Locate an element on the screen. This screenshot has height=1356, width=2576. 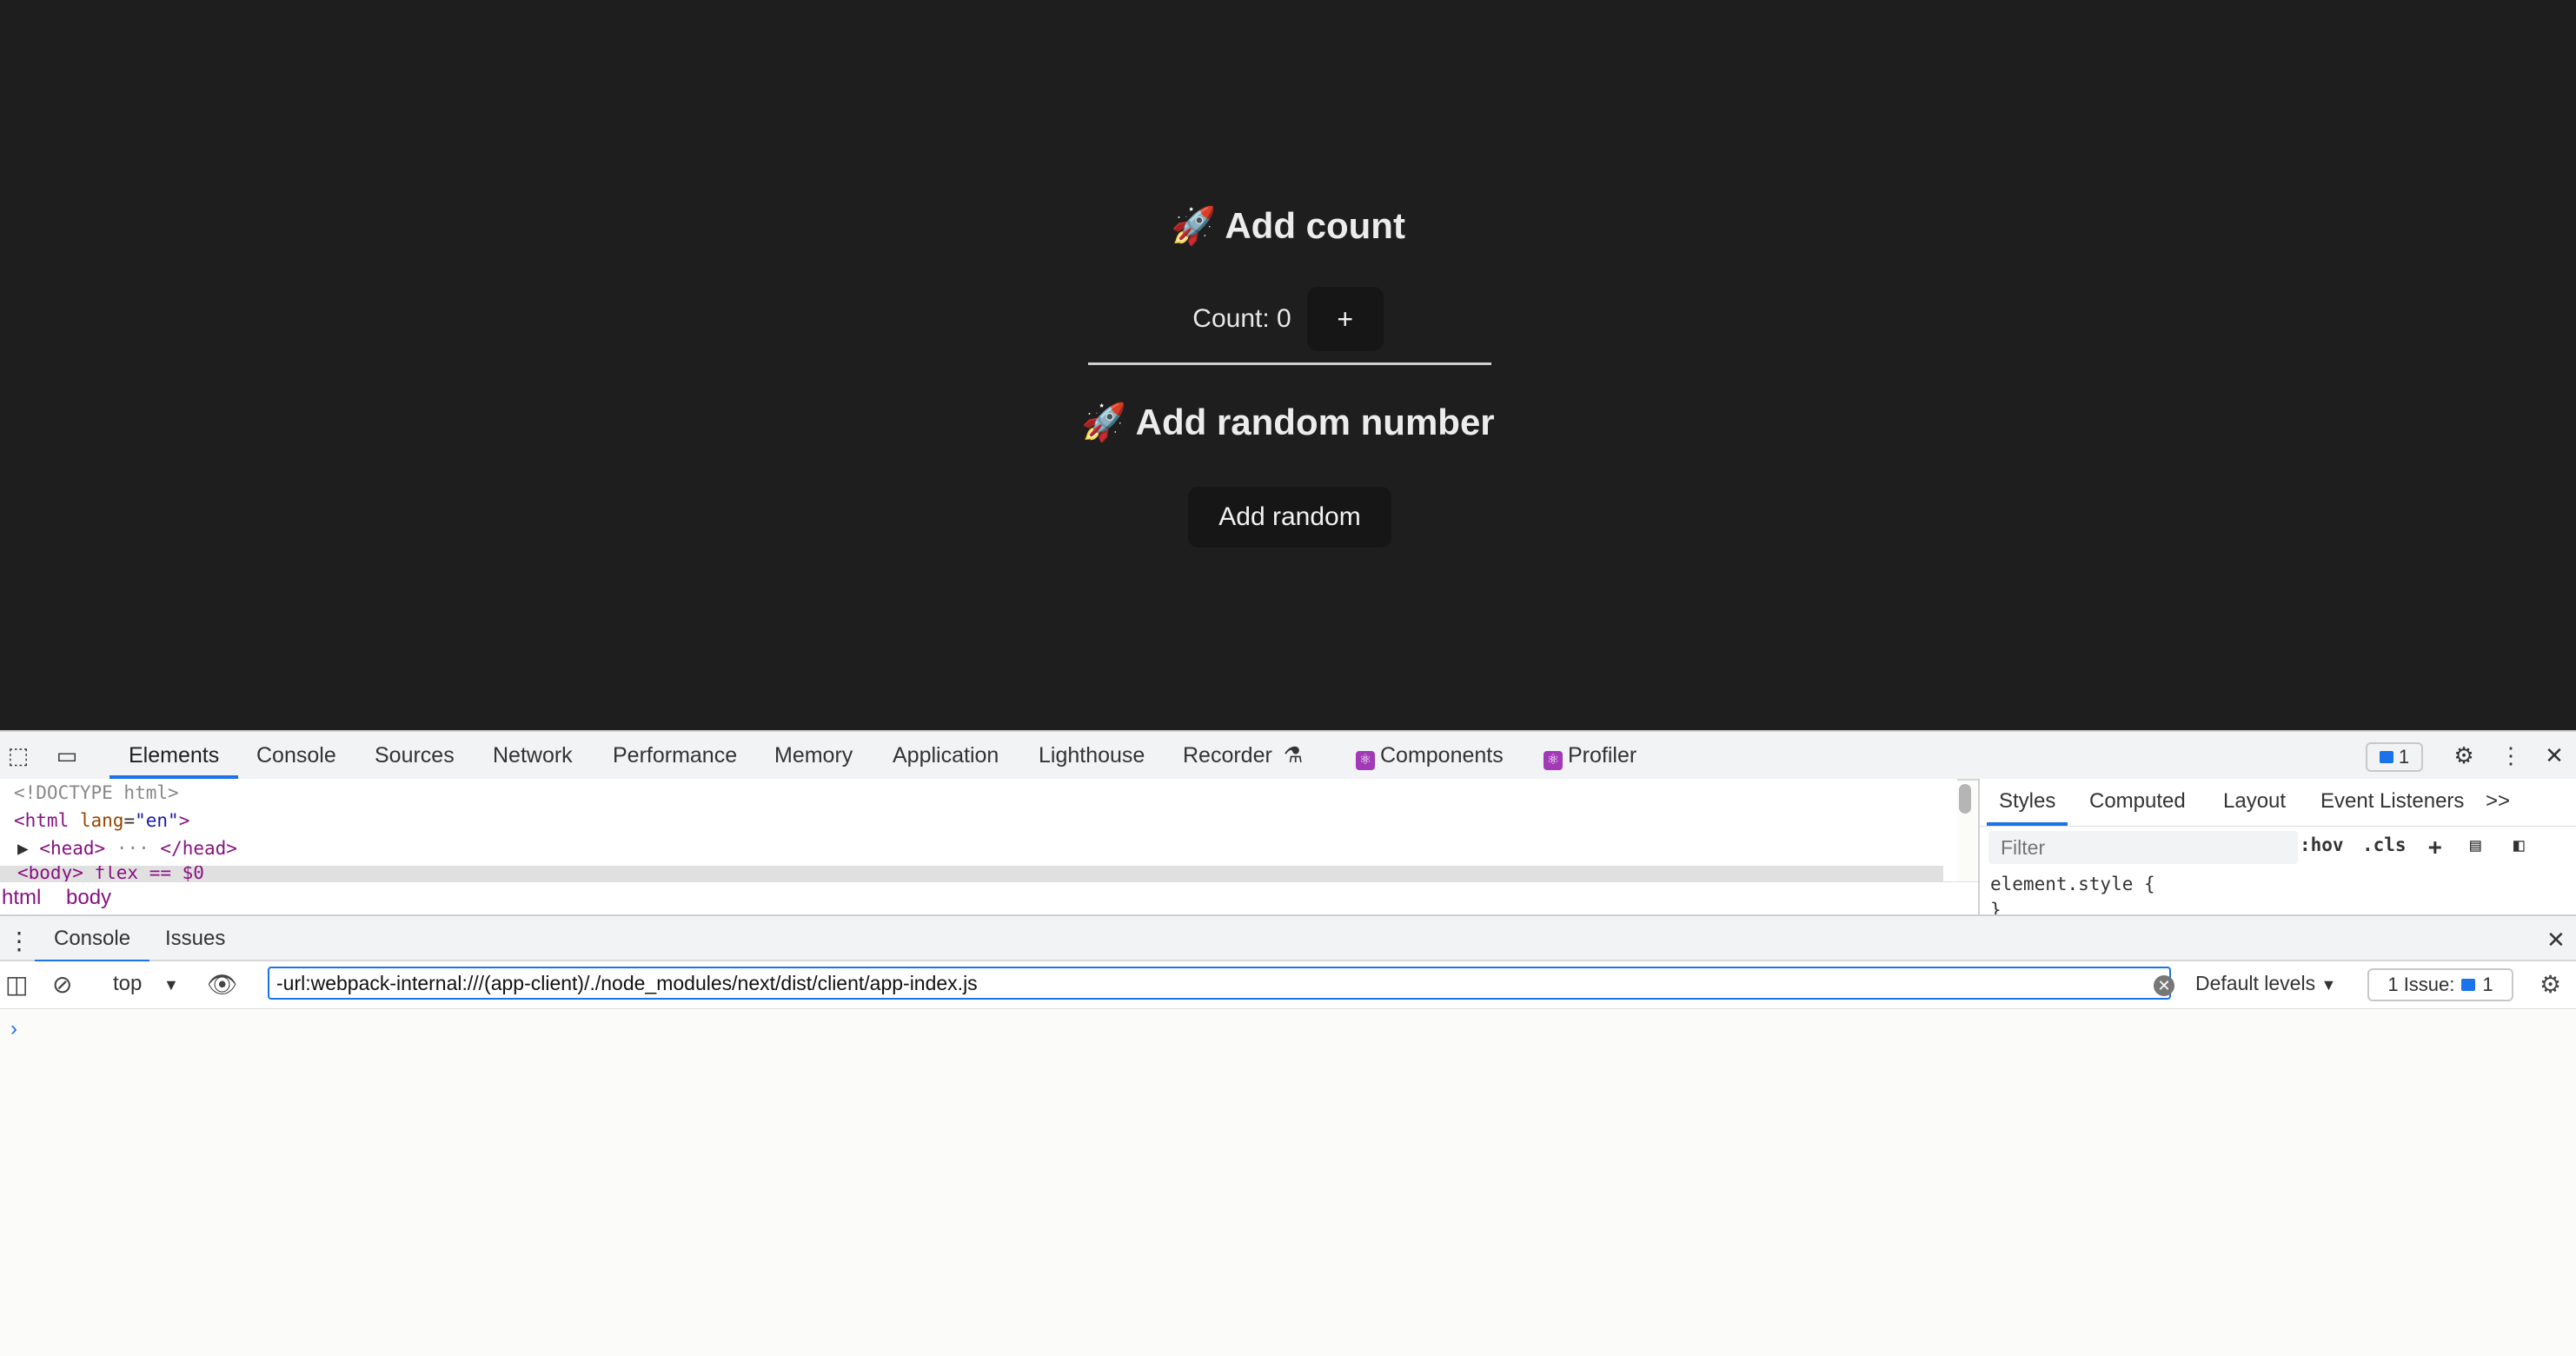
issues-badge: 1 is located at coordinates (2394, 757).